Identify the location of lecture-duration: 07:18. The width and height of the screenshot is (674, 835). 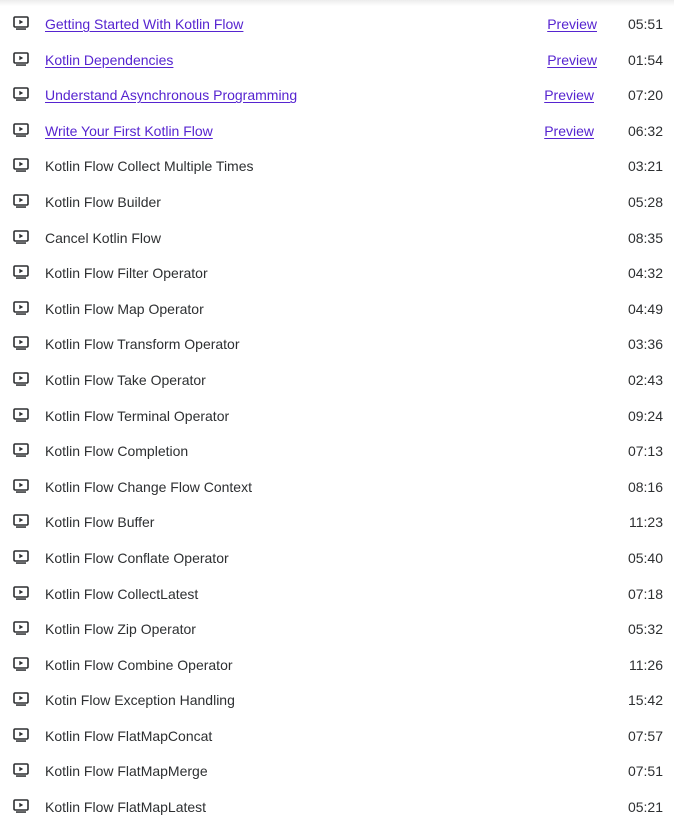
(645, 593).